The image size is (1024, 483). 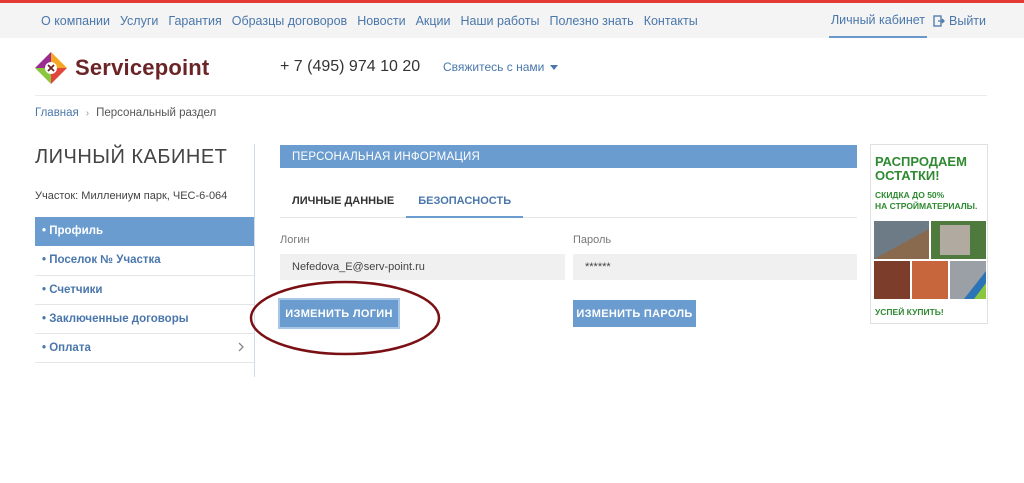 What do you see at coordinates (131, 196) in the screenshot?
I see `plot-info: Участок: Миллениум парк, ЧЕС-6-064` at bounding box center [131, 196].